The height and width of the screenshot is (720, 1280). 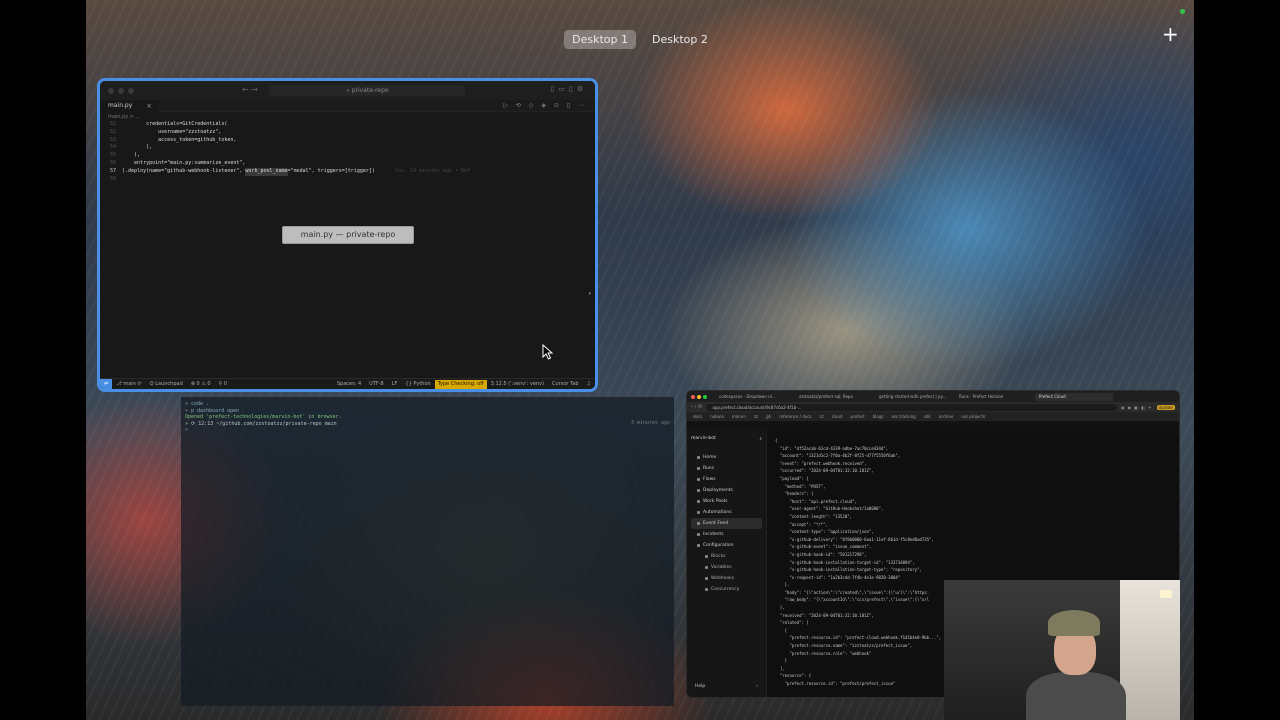 I want to click on update-button: Update, so click(x=1165, y=407).